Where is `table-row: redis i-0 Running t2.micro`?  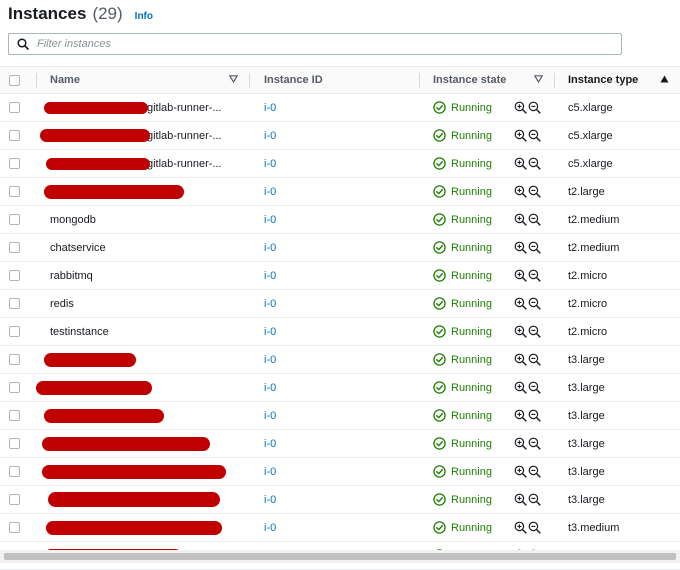 table-row: redis i-0 Running t2.micro is located at coordinates (340, 304).